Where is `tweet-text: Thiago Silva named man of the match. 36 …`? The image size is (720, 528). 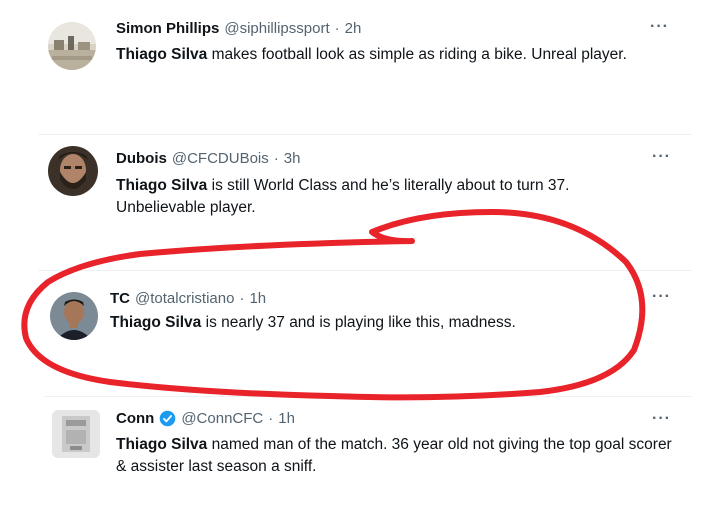 tweet-text: Thiago Silva named man of the match. 36 … is located at coordinates (396, 456).